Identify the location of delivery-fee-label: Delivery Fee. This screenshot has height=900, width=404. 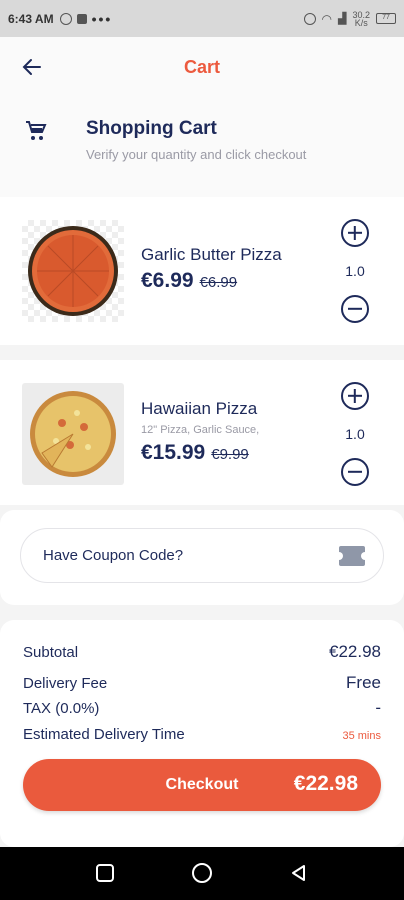
(65, 683).